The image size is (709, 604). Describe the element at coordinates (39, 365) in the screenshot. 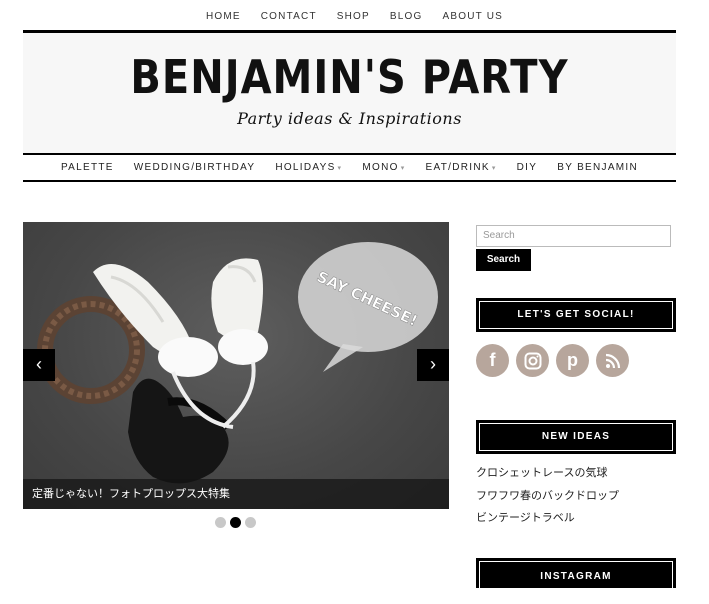

I see `slider-prev-button: ‹` at that location.